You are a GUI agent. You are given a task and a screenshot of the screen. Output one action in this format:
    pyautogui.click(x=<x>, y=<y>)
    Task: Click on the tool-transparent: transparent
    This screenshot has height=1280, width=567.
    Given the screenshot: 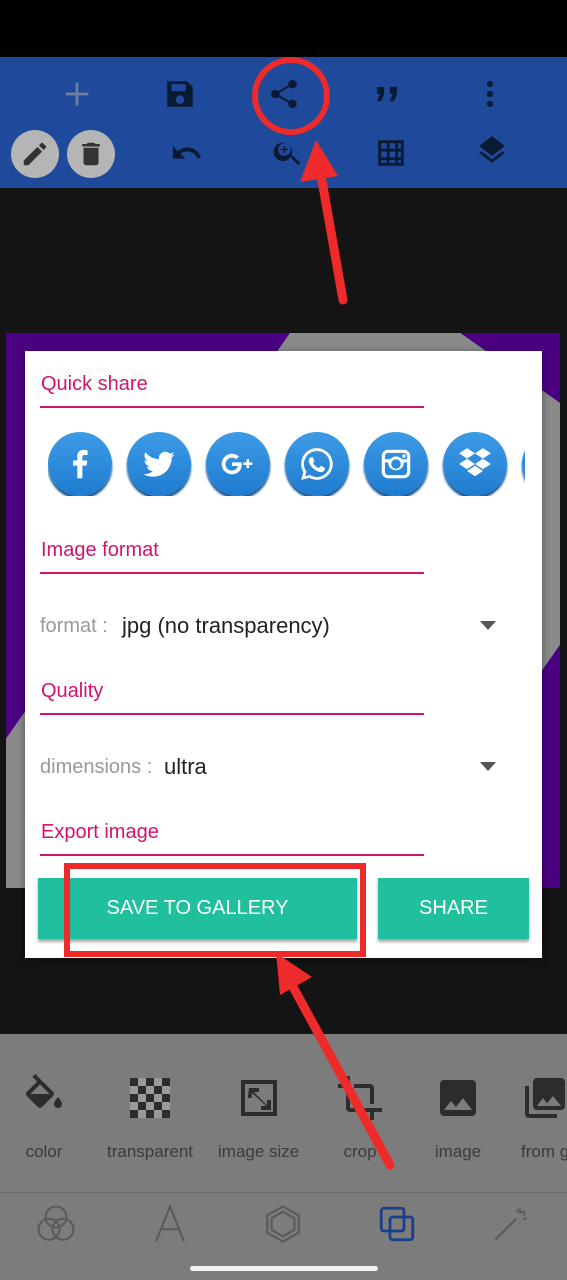 What is the action you would take?
    pyautogui.click(x=150, y=1118)
    